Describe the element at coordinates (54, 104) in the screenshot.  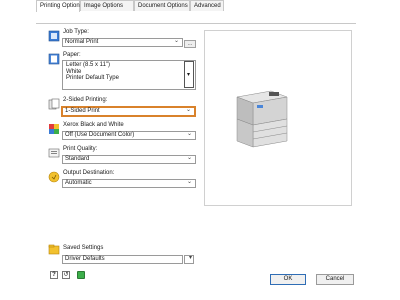
I see `two-sided-icon` at that location.